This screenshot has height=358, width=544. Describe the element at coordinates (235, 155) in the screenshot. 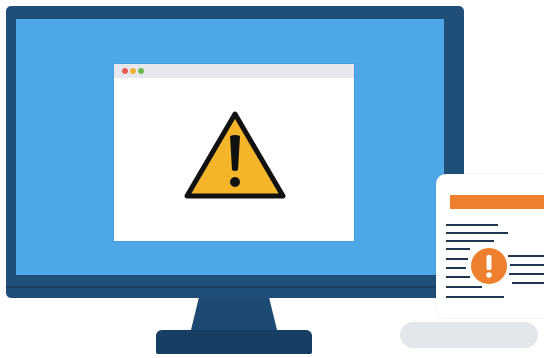

I see `warning-triangle-icon` at that location.